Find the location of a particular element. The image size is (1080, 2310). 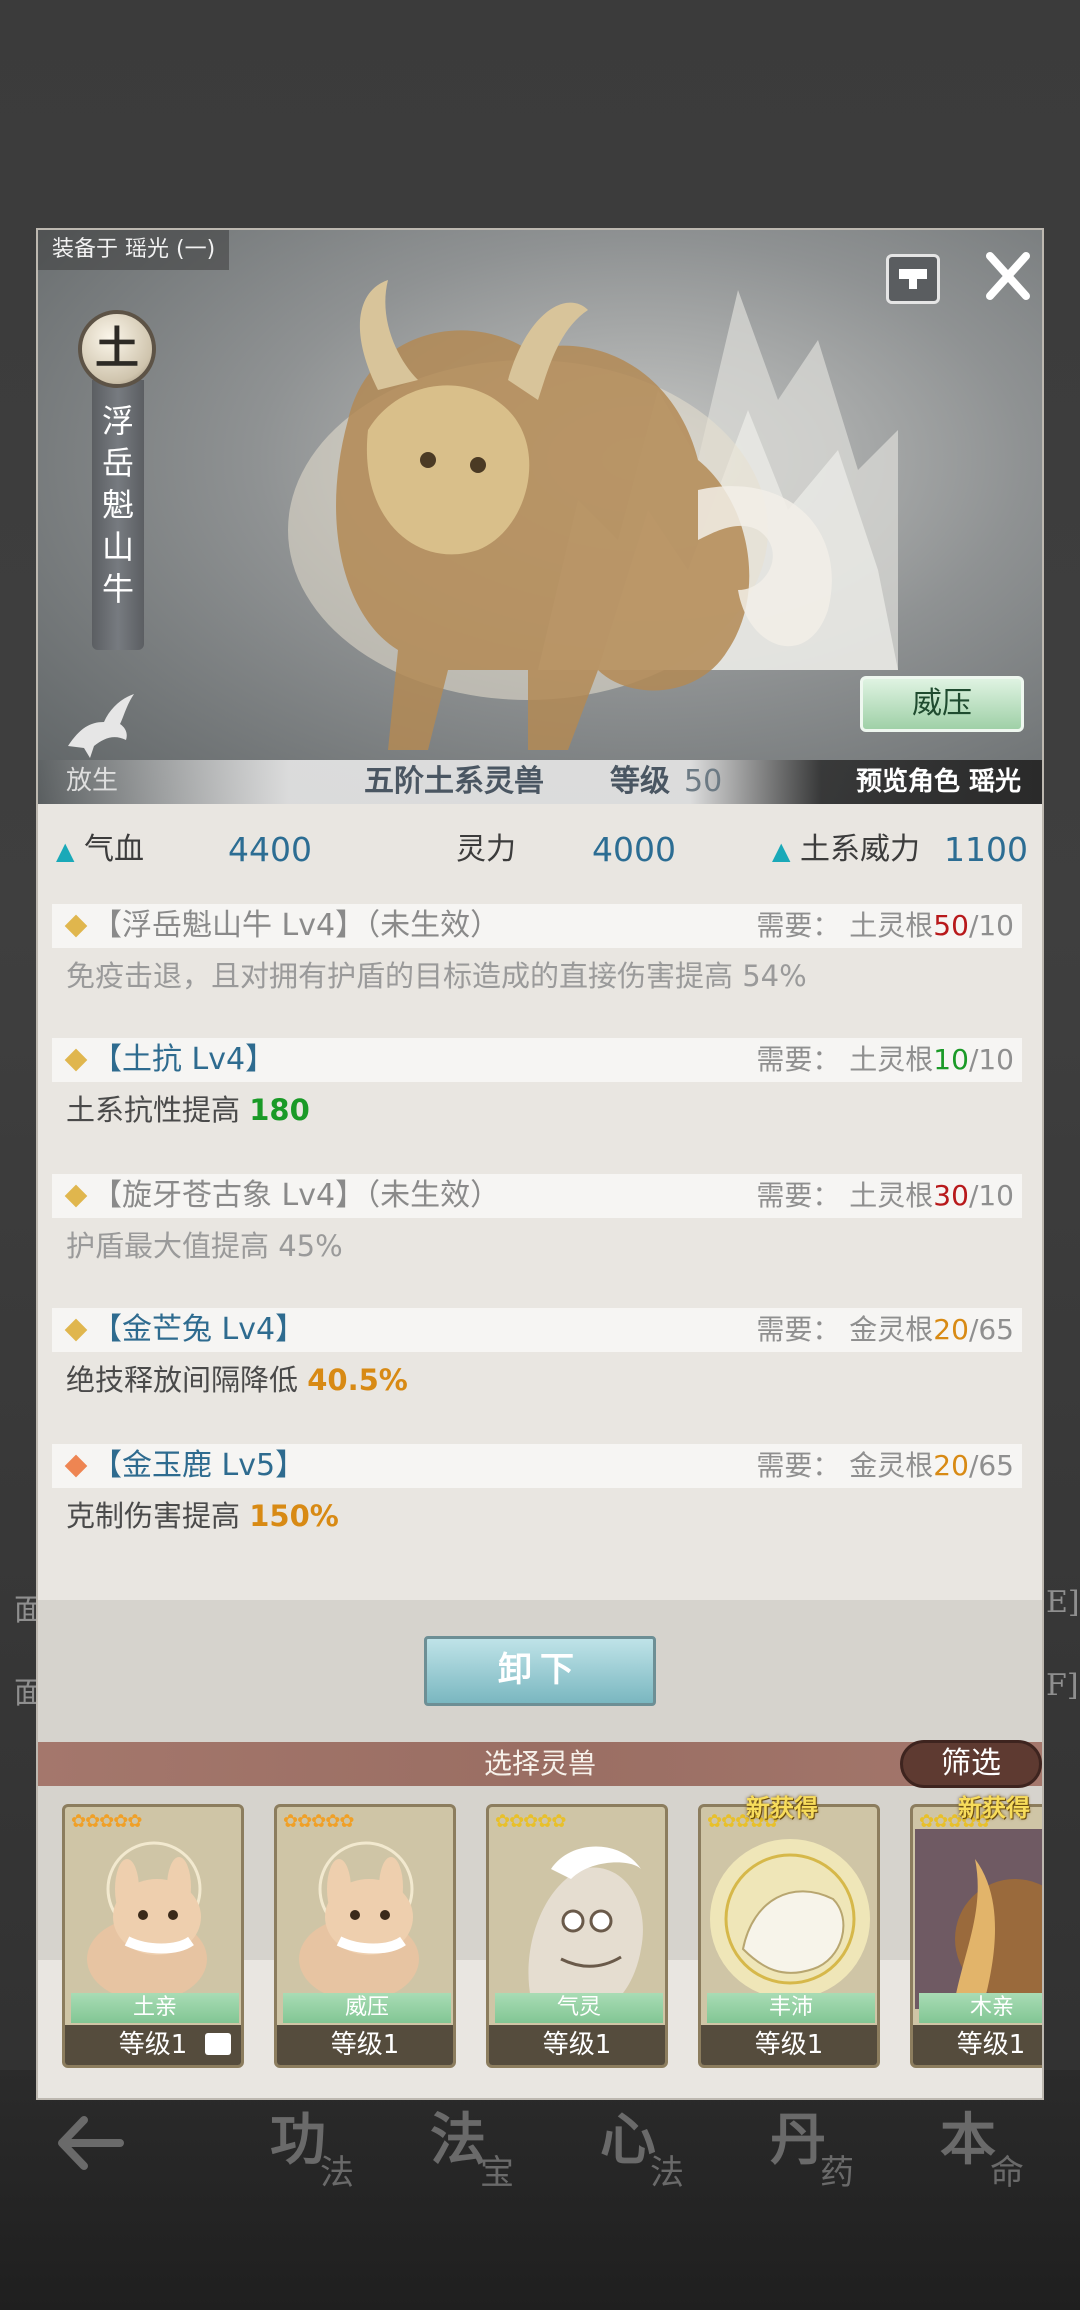

beast-card: ✿✿✿✿✿ 威压 等级1 is located at coordinates (365, 1936).